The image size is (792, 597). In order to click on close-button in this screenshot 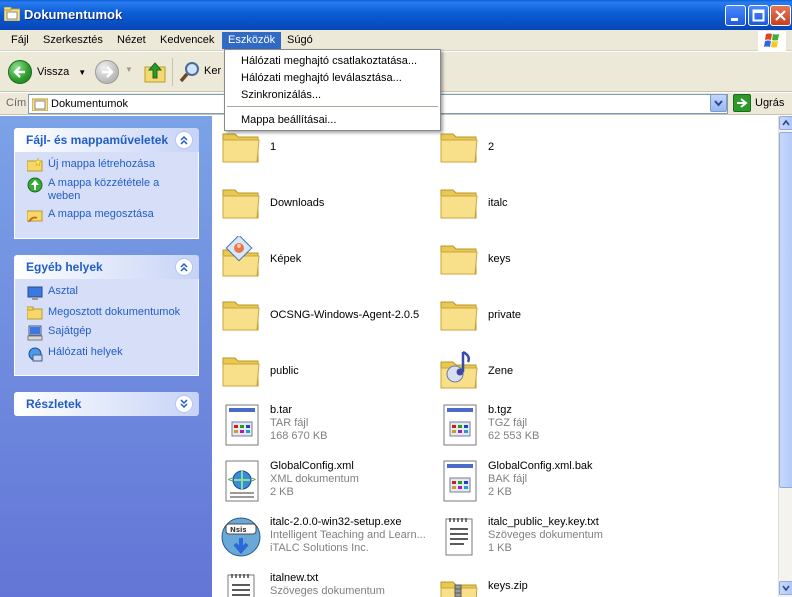, I will do `click(780, 15)`.